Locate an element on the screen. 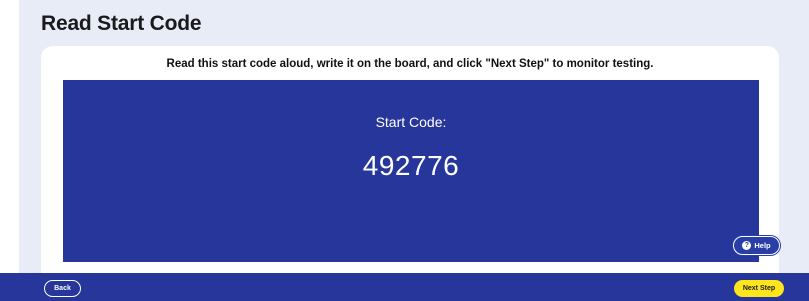  start-code-value: 492776 is located at coordinates (411, 165).